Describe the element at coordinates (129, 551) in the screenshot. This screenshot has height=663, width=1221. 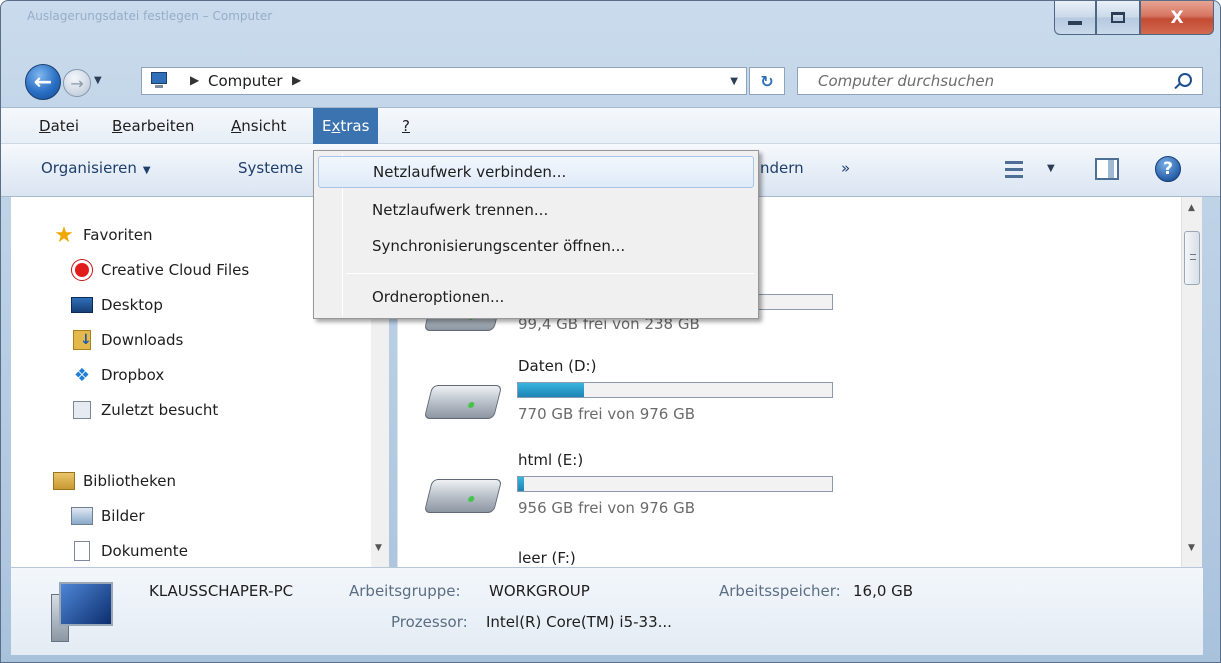
I see `nav-item-documents: Dokumente` at that location.